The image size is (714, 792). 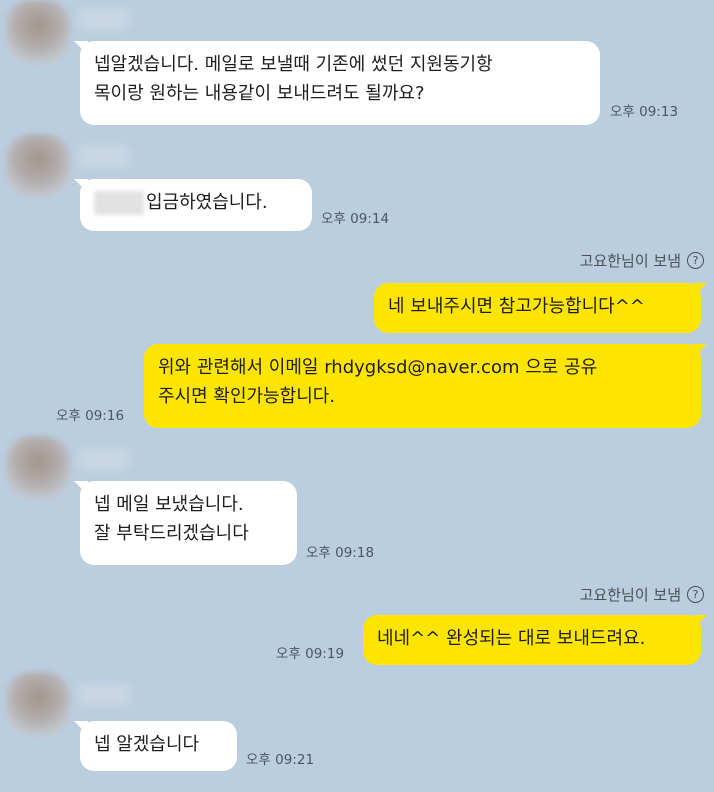 I want to click on message-text: 네네^^ 완성되는 대로 보내드려요., so click(x=511, y=638).